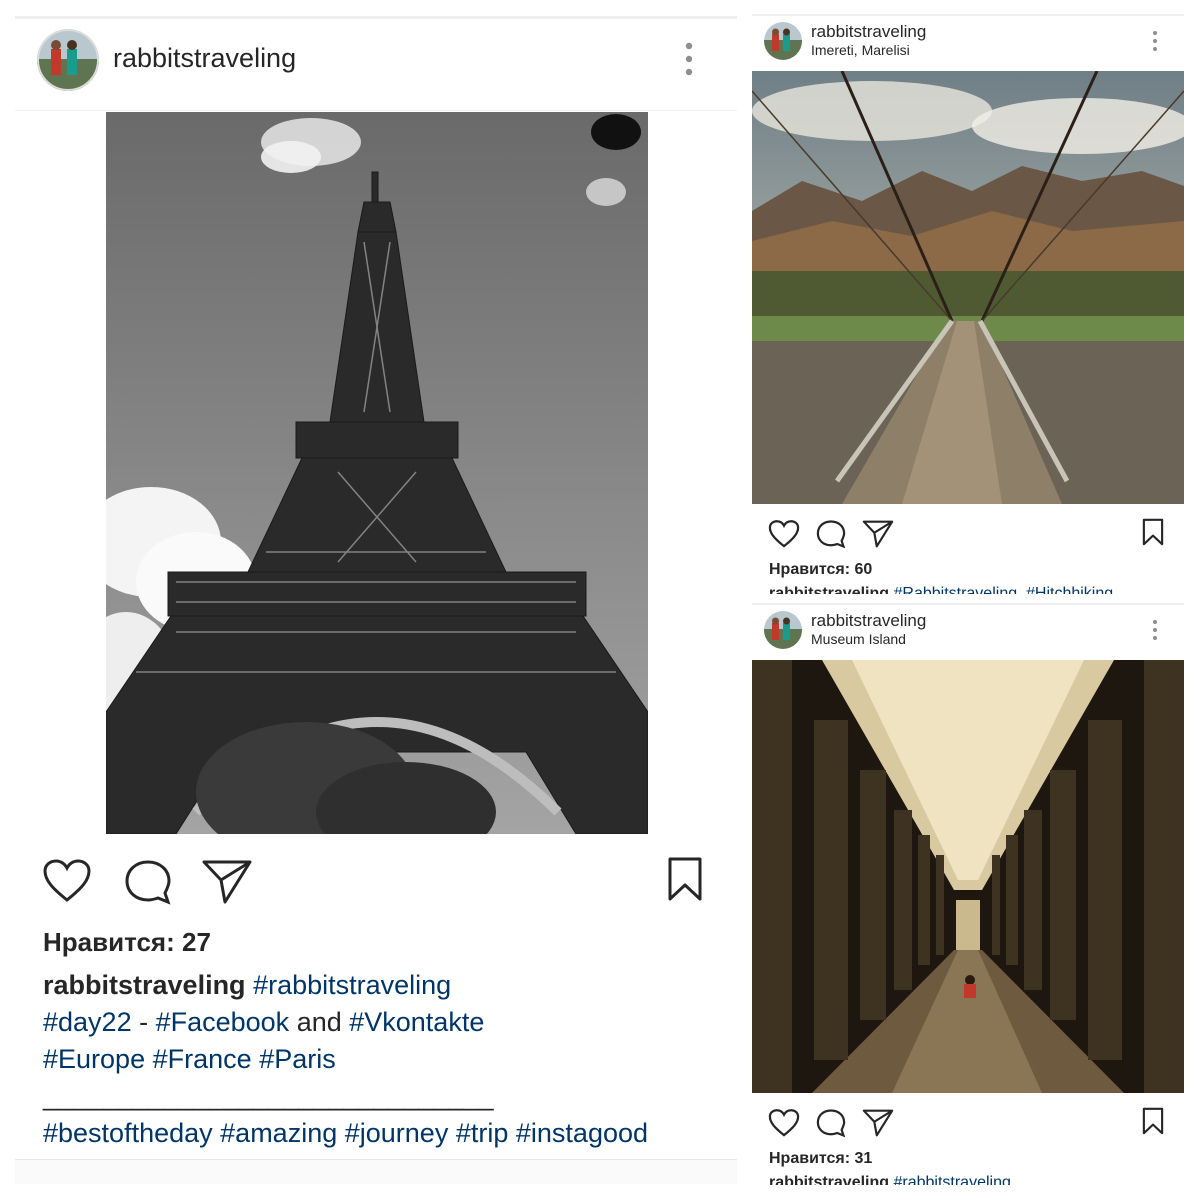  Describe the element at coordinates (397, 1133) in the screenshot. I see `hashtag-link: #journey` at that location.